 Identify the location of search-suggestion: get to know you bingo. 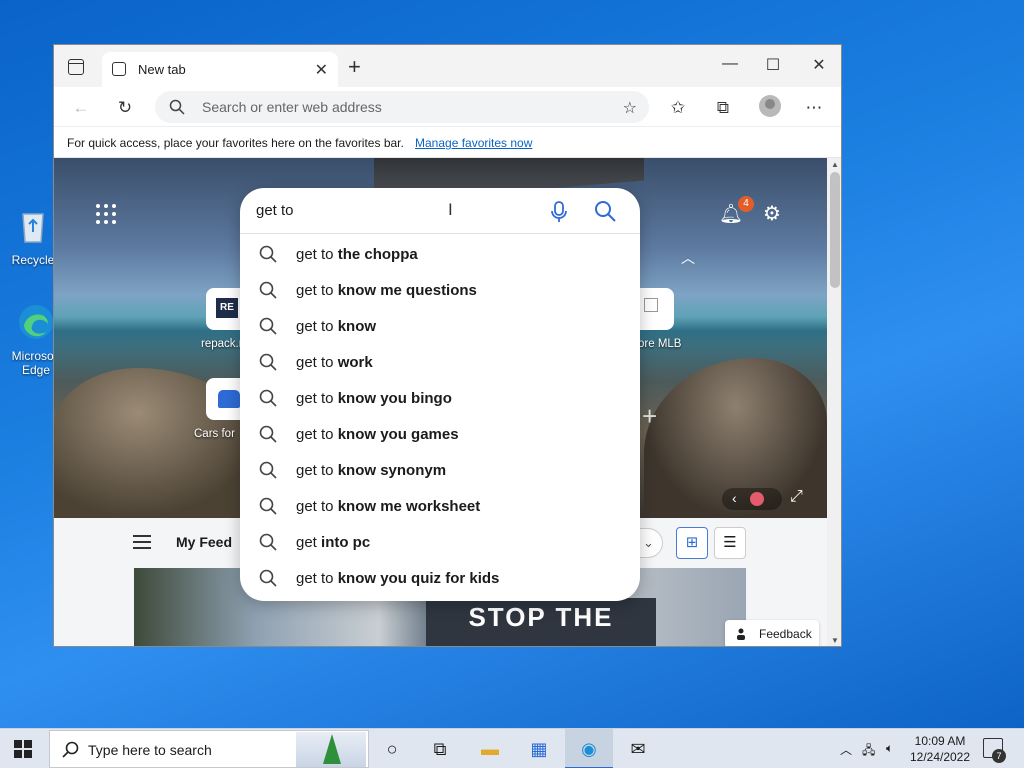
(440, 398).